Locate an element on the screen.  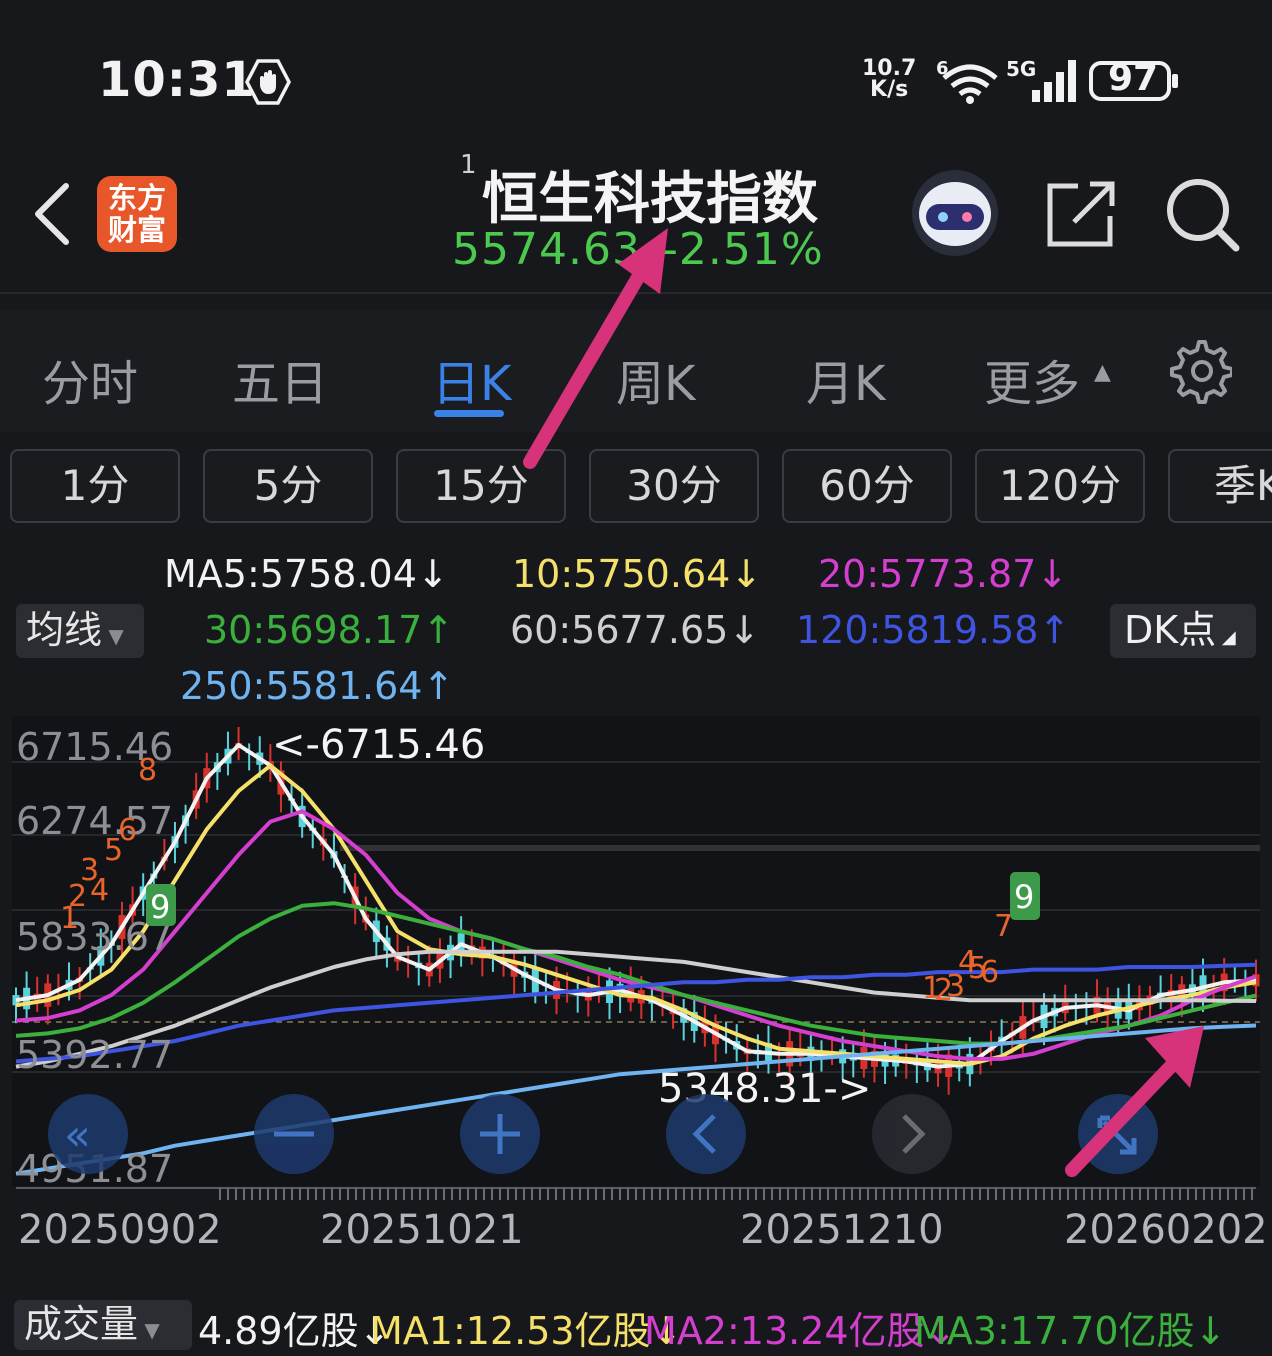
indicator-label: 成交量 is located at coordinates (81, 1324).